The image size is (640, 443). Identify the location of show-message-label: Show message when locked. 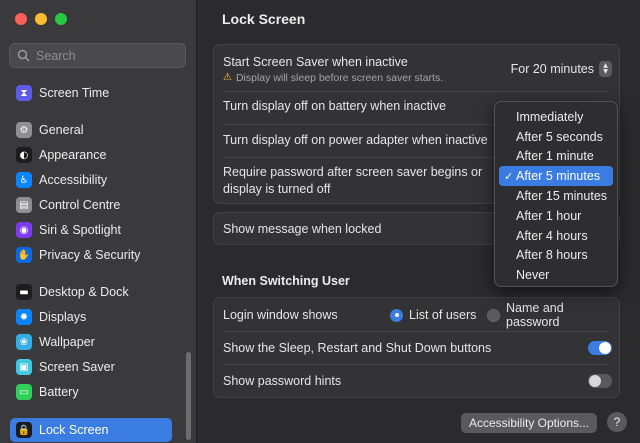
(302, 229).